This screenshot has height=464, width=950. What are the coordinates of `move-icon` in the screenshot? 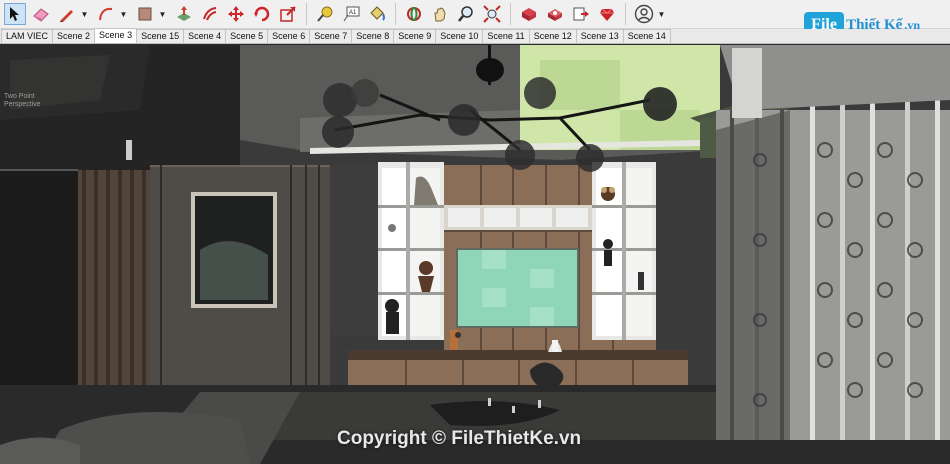 It's located at (236, 14).